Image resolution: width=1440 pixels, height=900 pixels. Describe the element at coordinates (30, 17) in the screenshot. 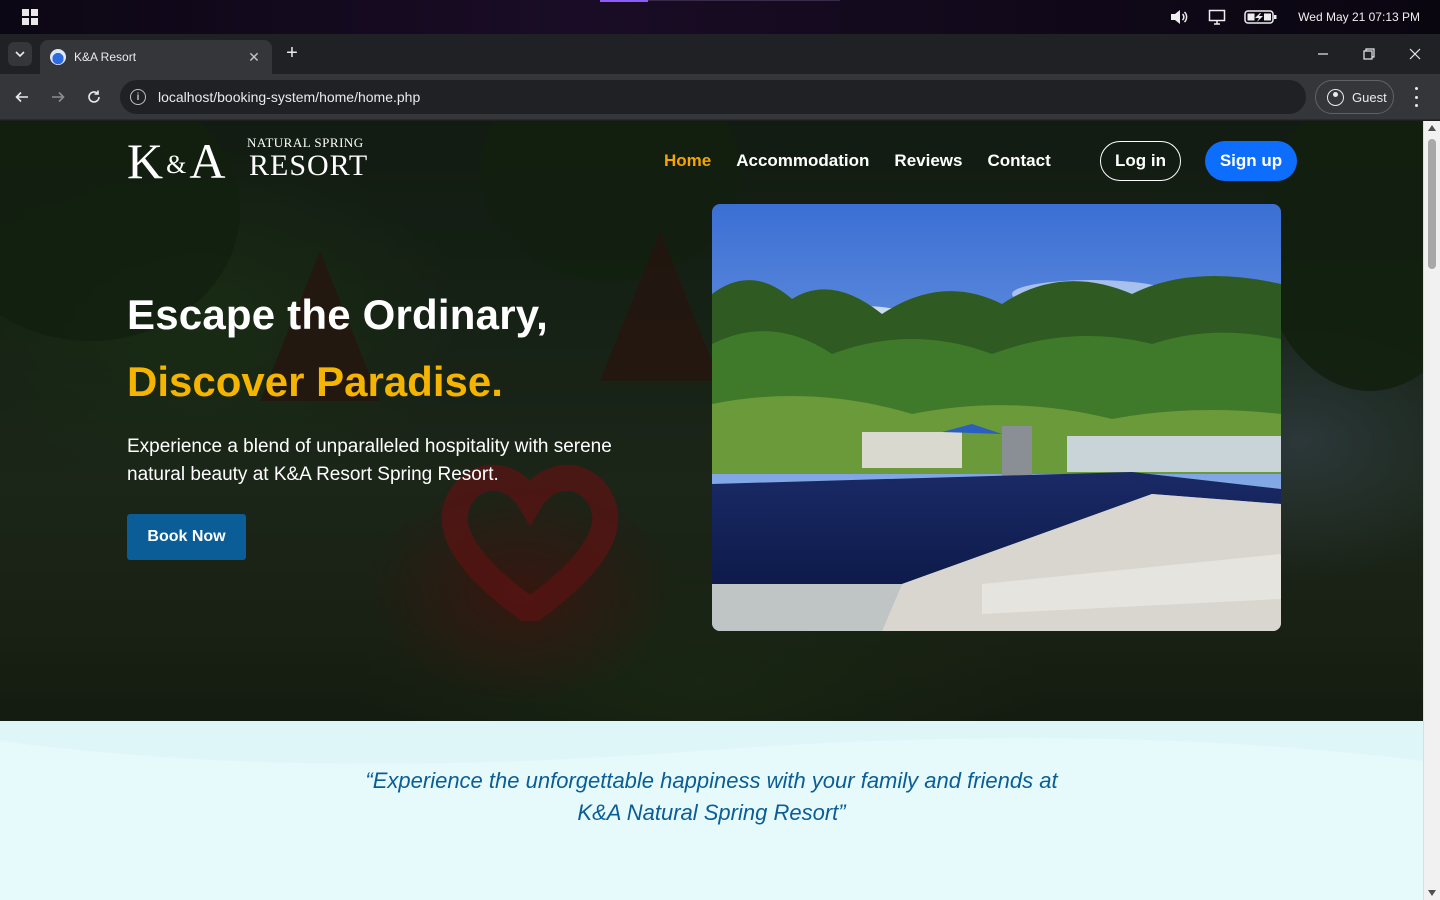

I see `windows-start-icon` at that location.